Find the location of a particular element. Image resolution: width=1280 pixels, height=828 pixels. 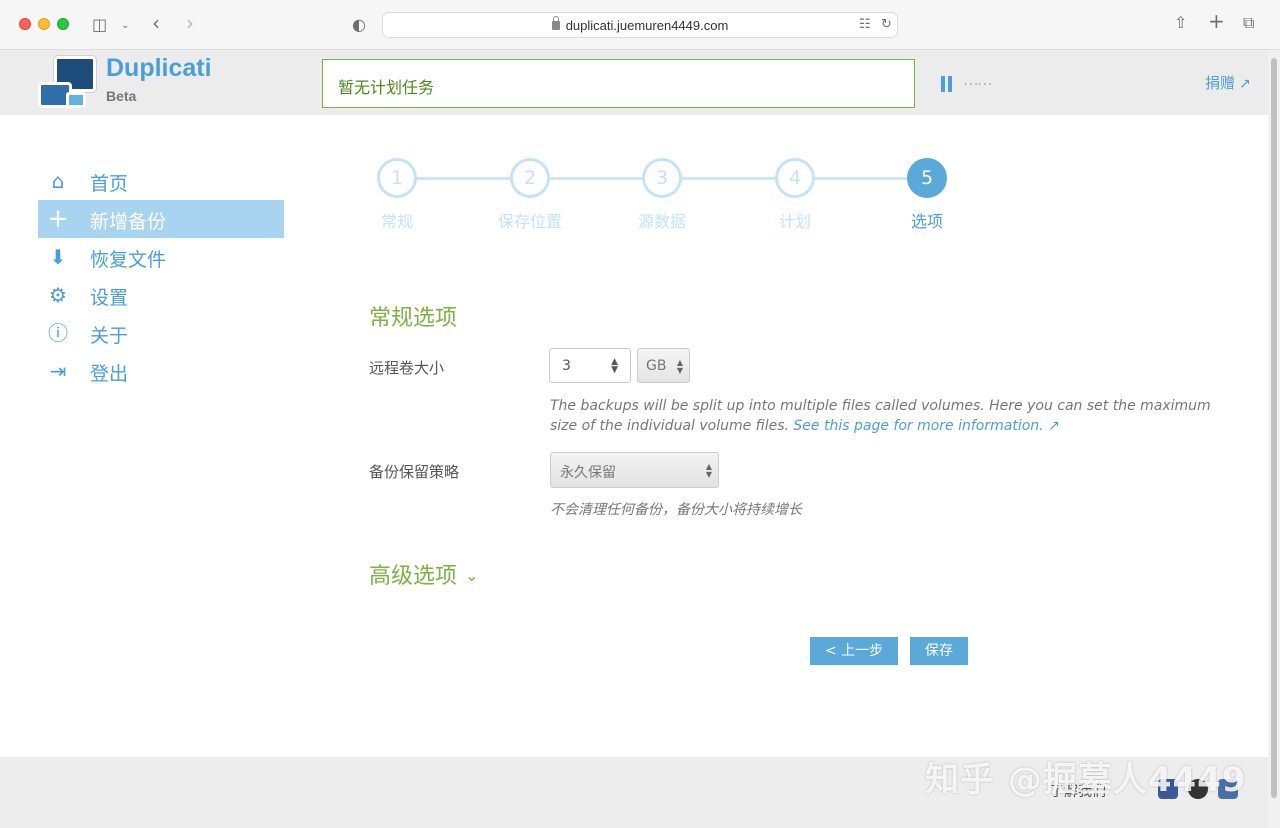

sidebar-nav: ⌂ 首页 + 新增备份 ⬇ 恢复文件 ⚙ 设置 ⓘ 关于 ⇥ 登出 is located at coordinates (161, 276).